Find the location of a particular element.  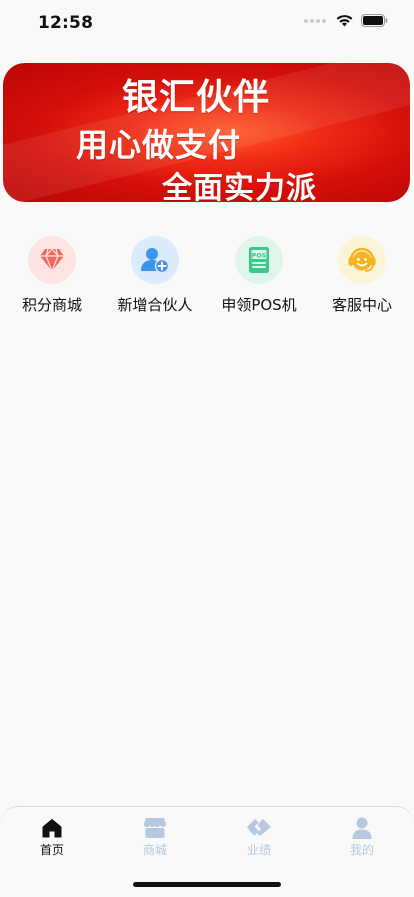

tab-label: 首页 is located at coordinates (51, 850).